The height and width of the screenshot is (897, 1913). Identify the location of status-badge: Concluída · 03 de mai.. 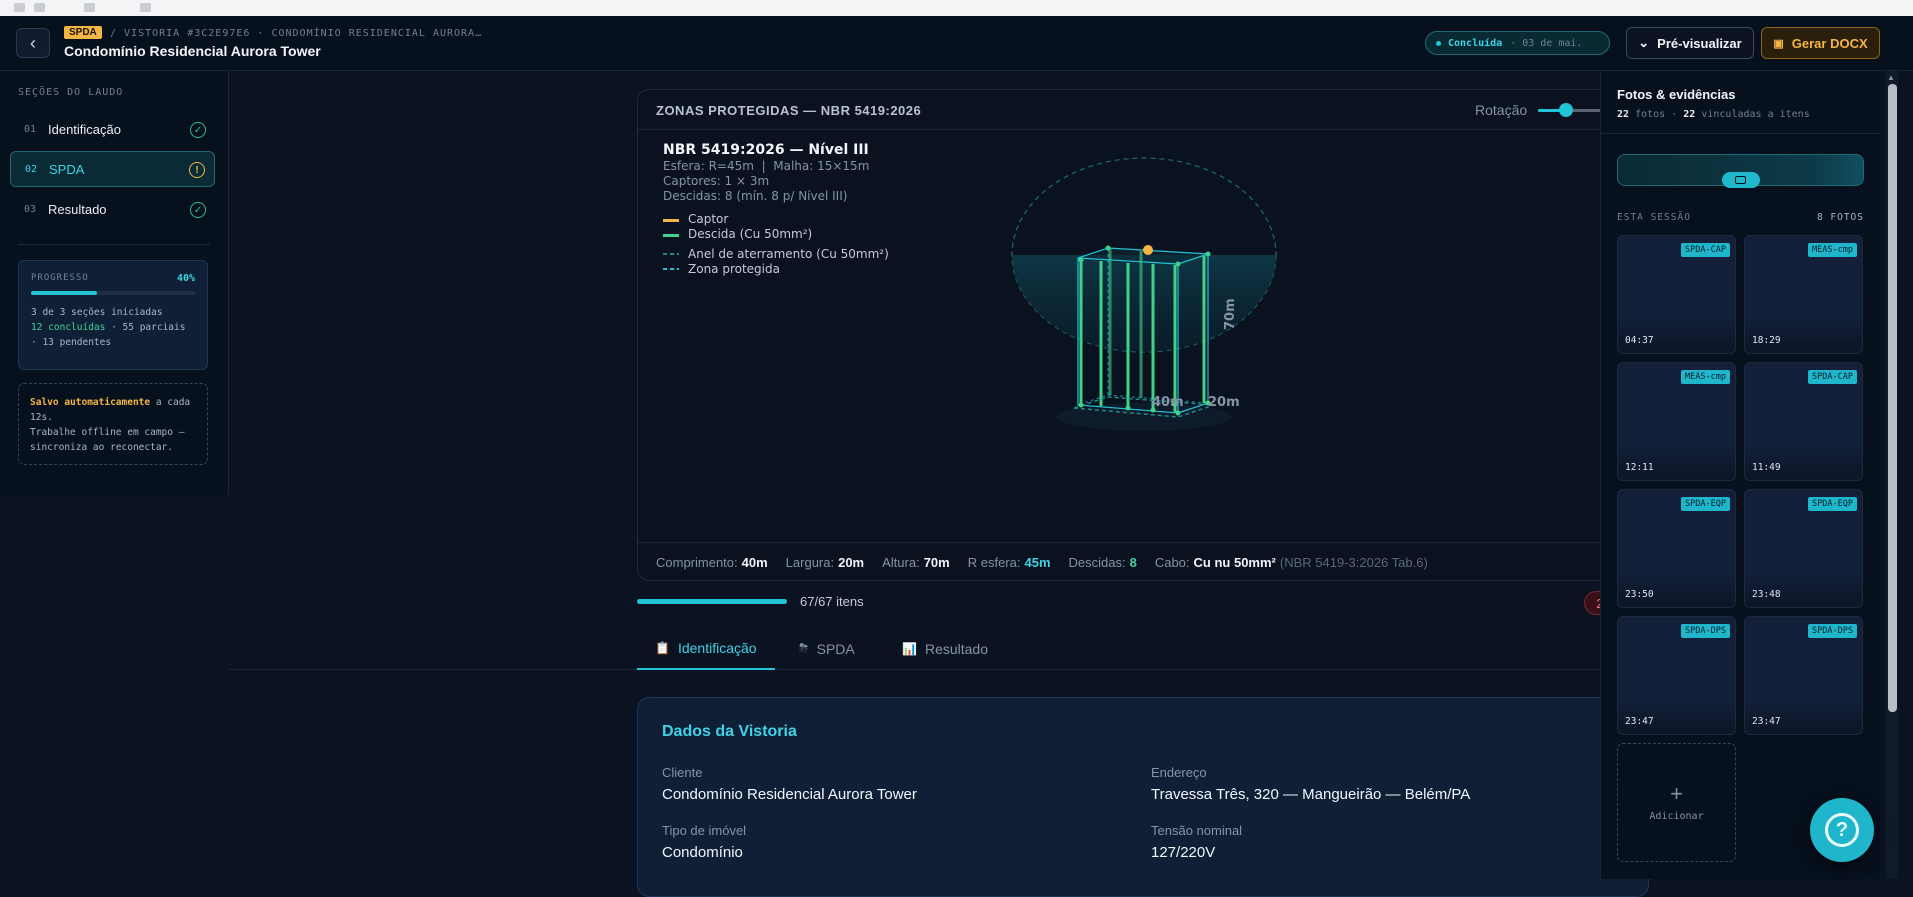
(1517, 43).